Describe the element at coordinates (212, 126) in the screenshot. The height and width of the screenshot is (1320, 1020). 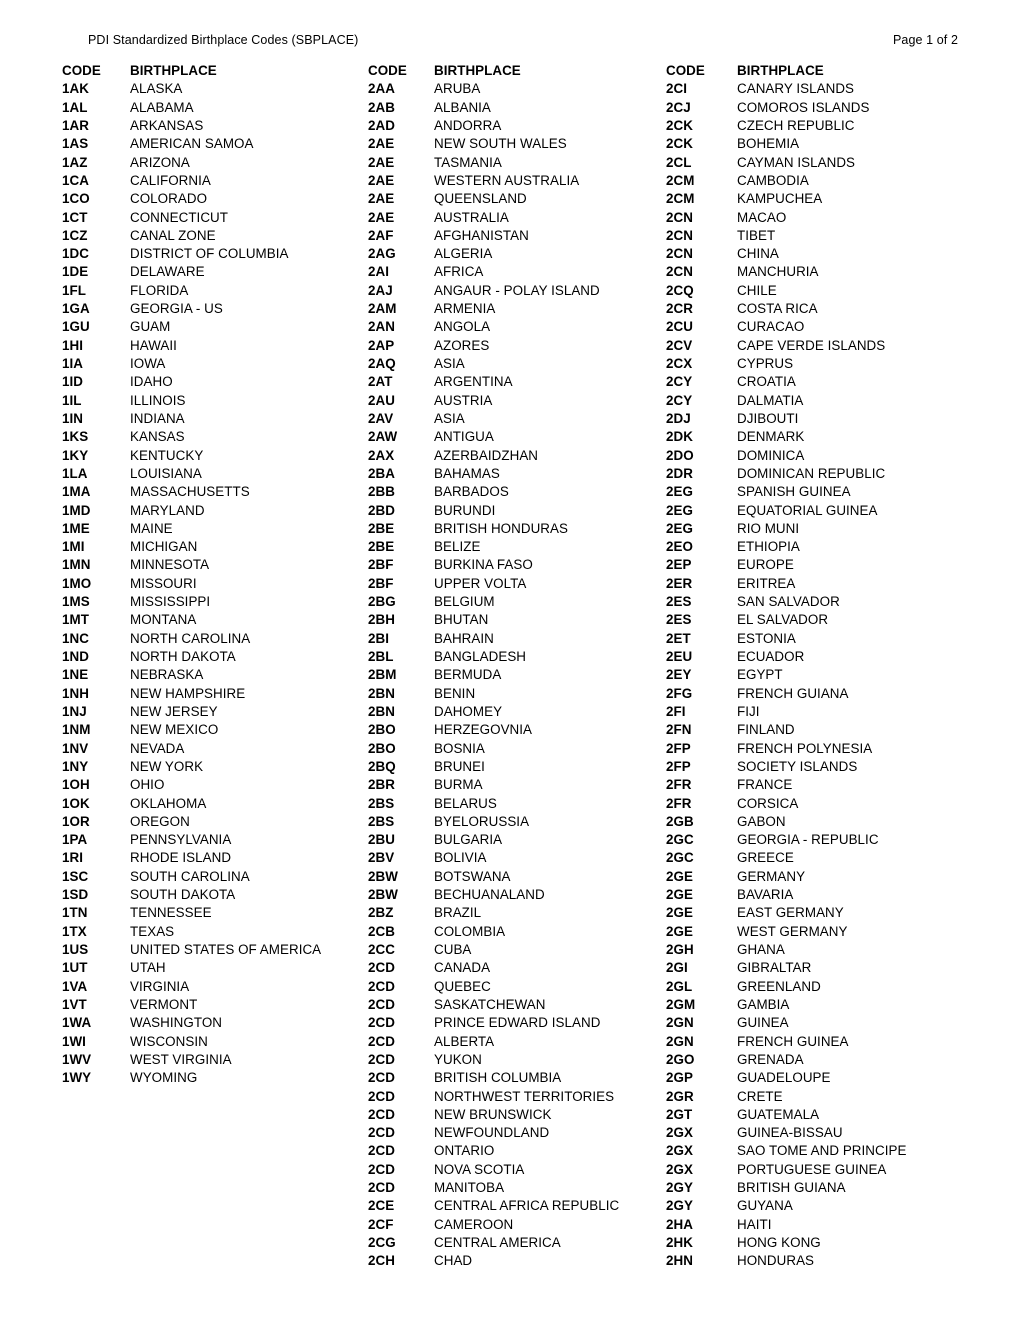
I see `table-row: 1AR ARKANSAS` at that location.